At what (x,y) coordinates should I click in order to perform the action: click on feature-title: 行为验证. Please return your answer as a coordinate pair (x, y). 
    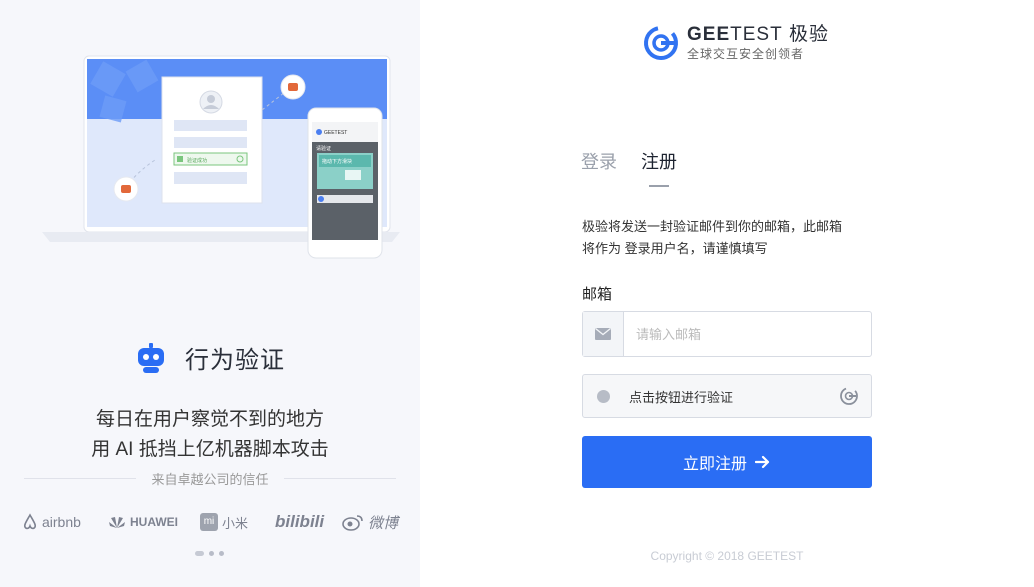
    Looking at the image, I should click on (235, 360).